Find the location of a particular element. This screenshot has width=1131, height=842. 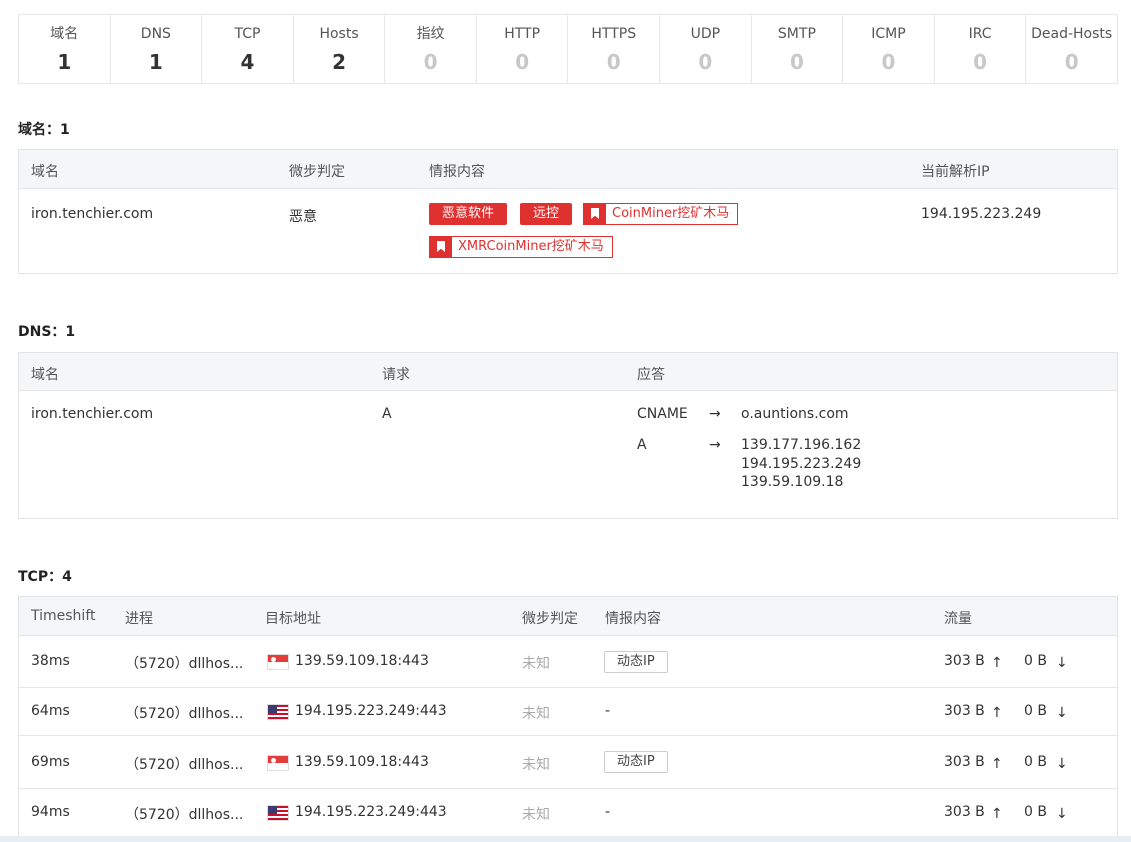

bottom-scroll-edge is located at coordinates (565, 839).